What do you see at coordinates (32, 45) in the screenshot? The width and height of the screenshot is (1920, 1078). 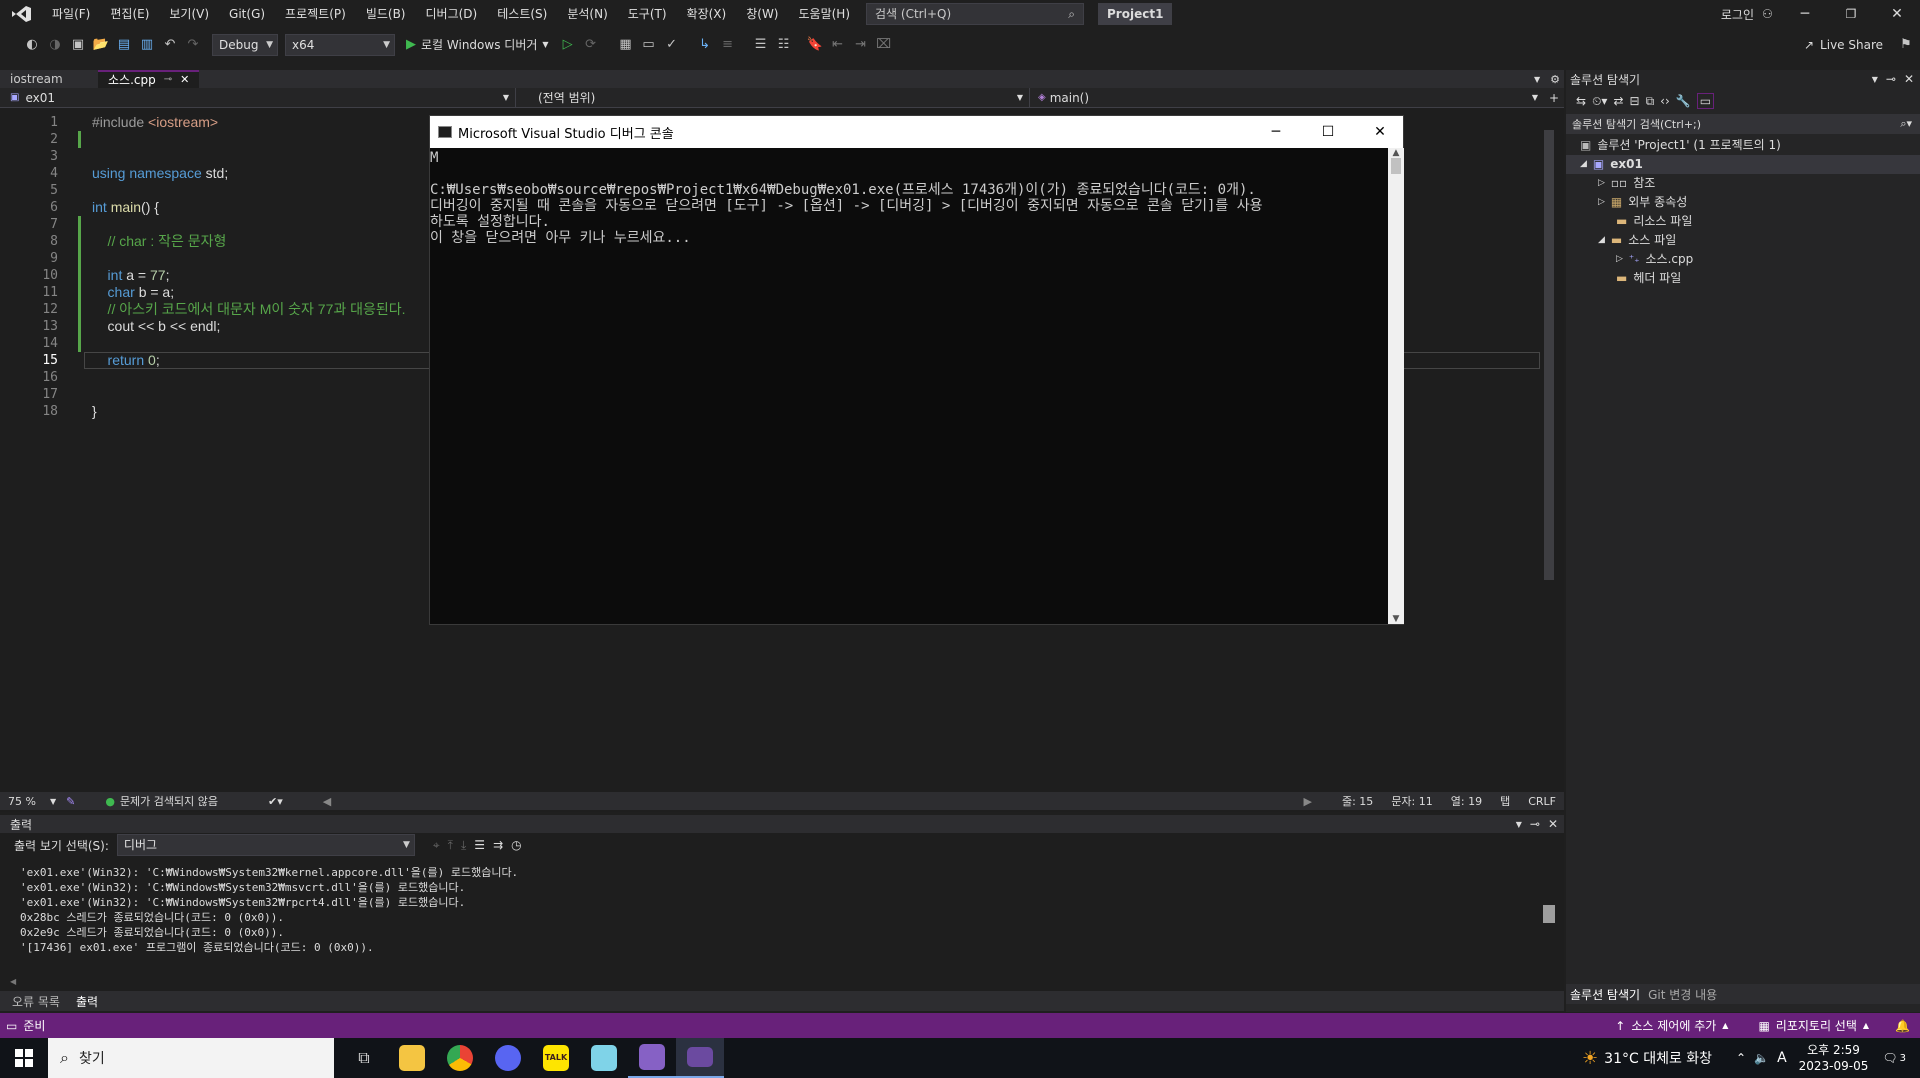 I see `back-icon: ◐` at bounding box center [32, 45].